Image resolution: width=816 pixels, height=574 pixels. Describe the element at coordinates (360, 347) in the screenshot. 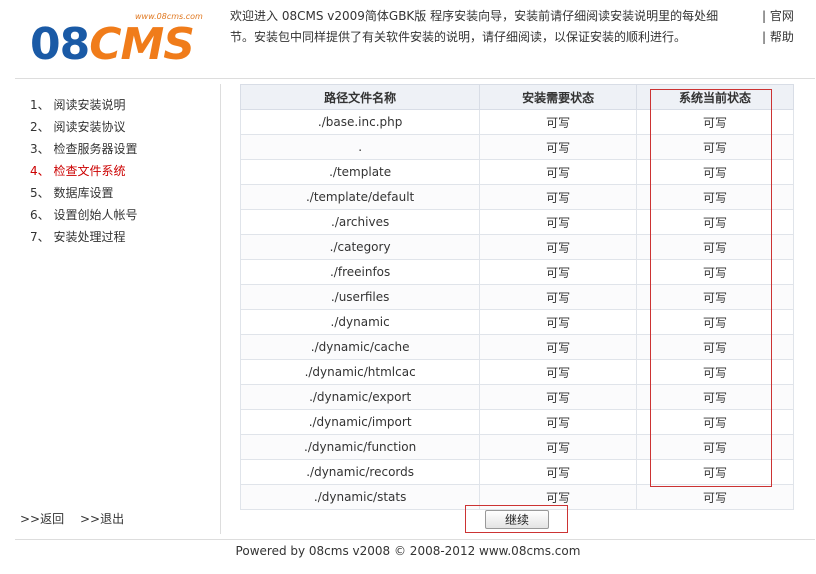

I see `path-cell: ./dynamic/cache` at that location.